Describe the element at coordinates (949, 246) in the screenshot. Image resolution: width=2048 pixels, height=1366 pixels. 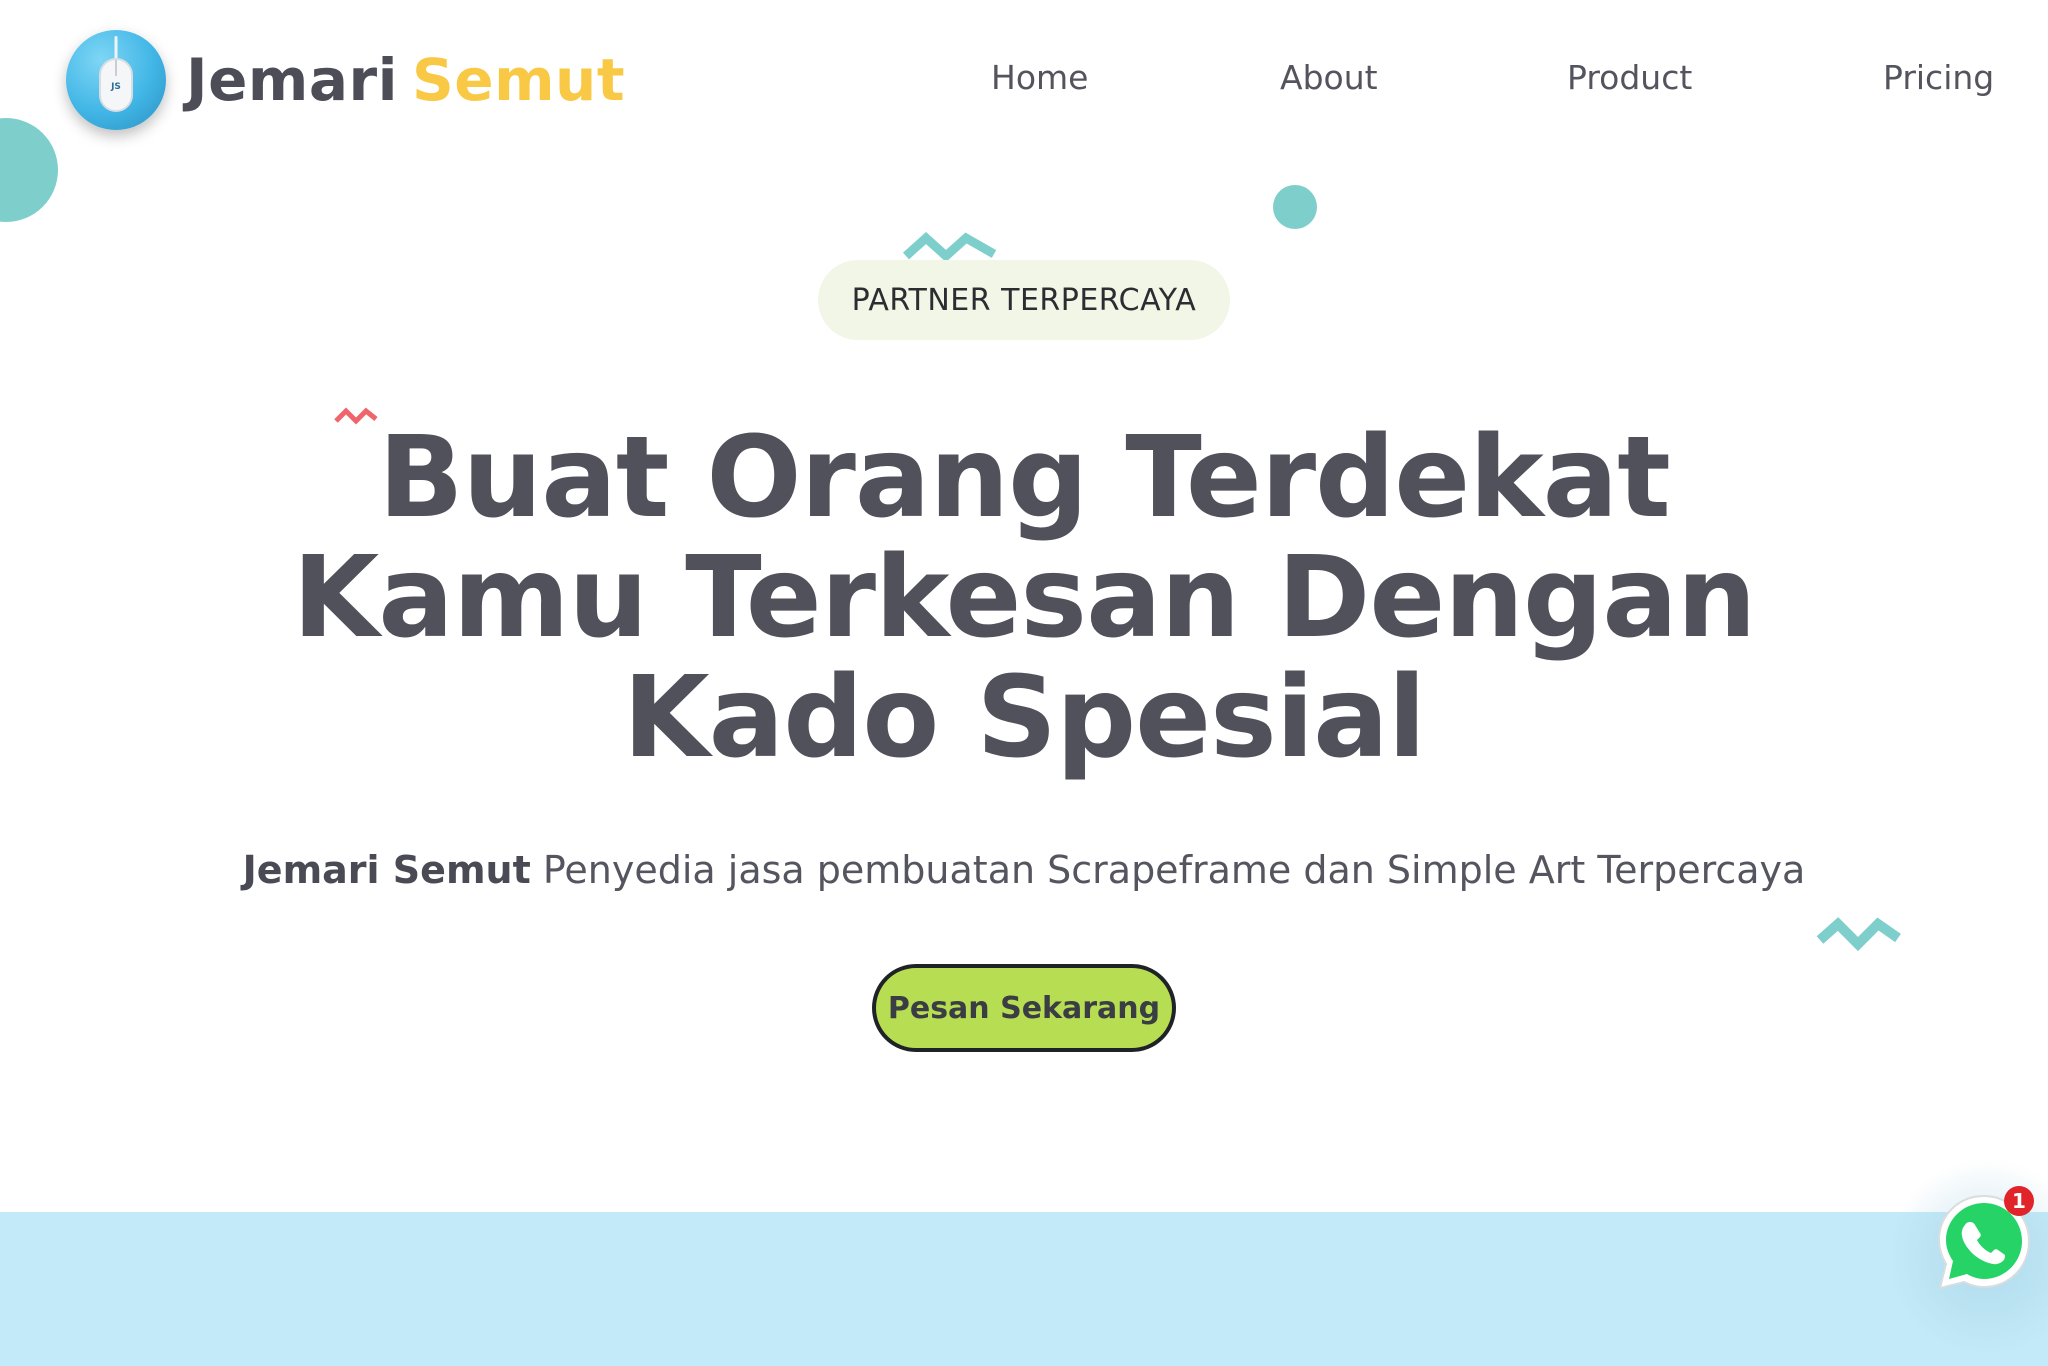
I see `decorative-zigzag-top` at that location.